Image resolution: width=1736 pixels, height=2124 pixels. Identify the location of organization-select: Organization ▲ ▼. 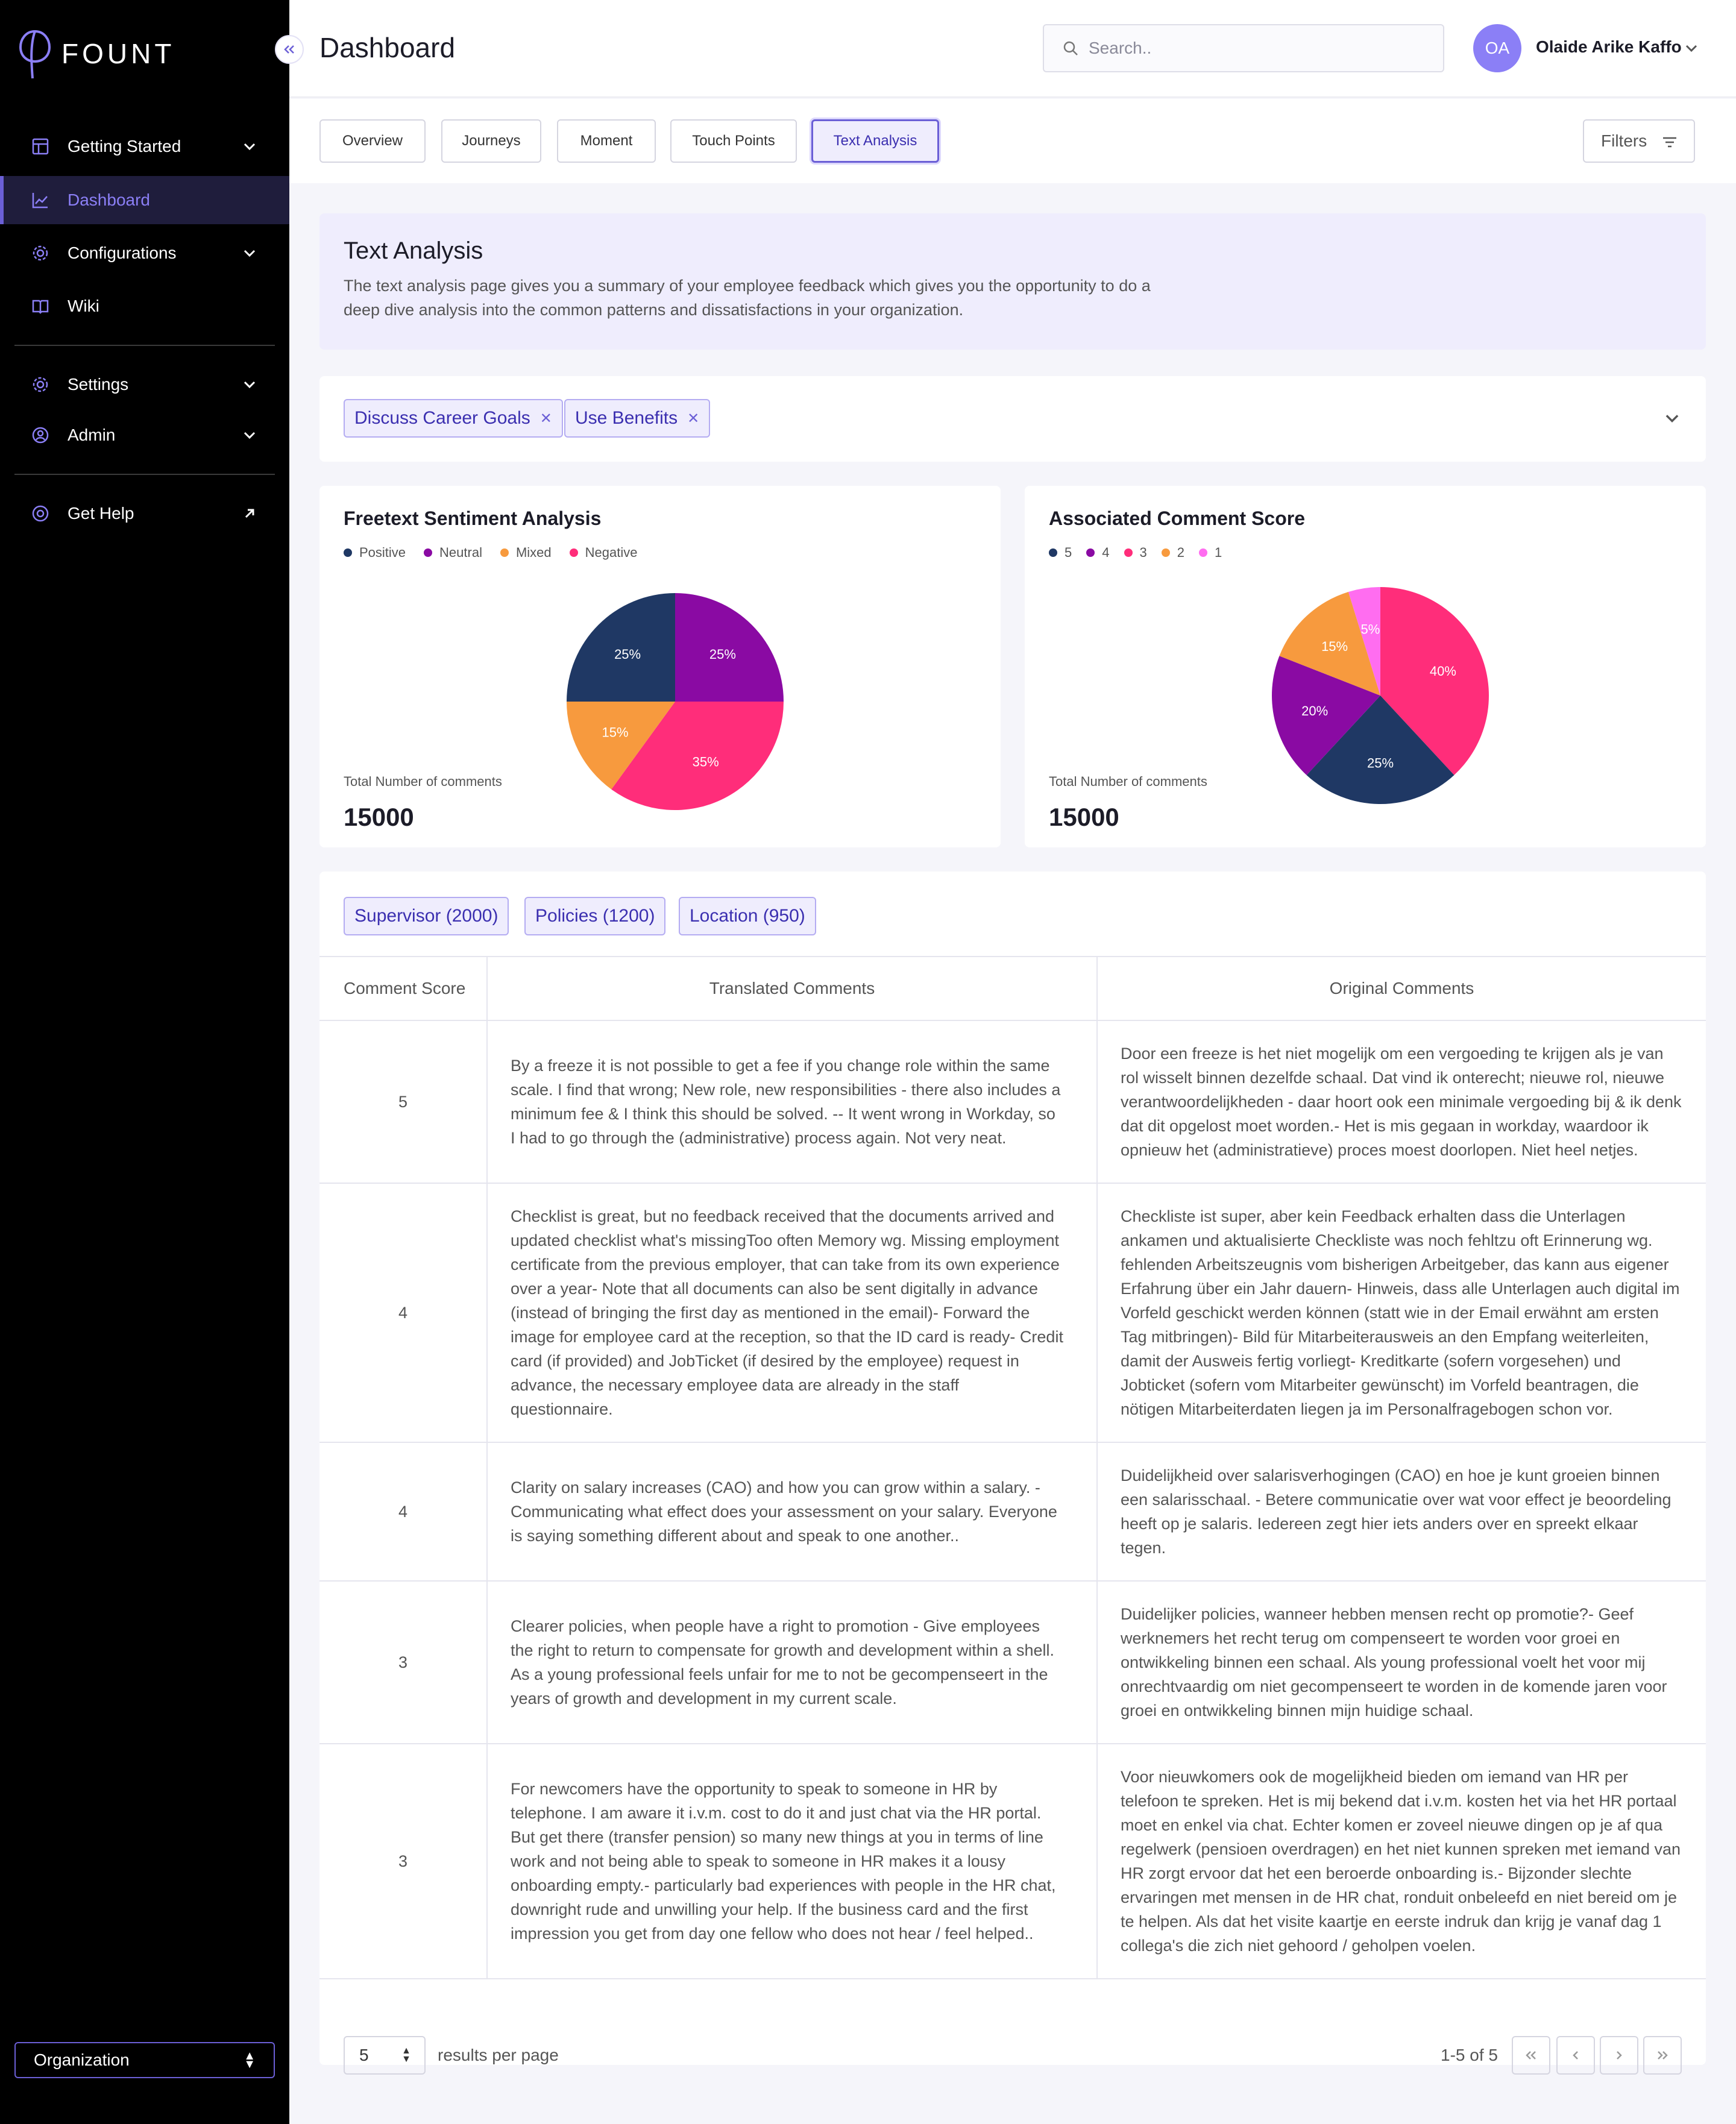
(144, 2060).